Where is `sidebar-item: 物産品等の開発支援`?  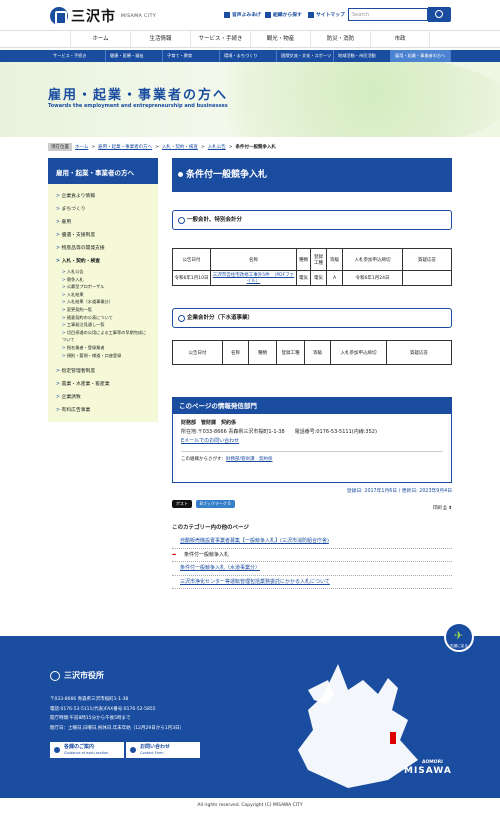 sidebar-item: 物産品等の開発支援 is located at coordinates (103, 248).